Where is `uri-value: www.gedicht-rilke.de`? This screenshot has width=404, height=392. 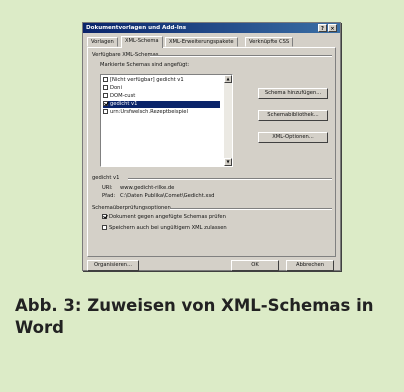
uri-value: www.gedicht-rilke.de is located at coordinates (147, 188).